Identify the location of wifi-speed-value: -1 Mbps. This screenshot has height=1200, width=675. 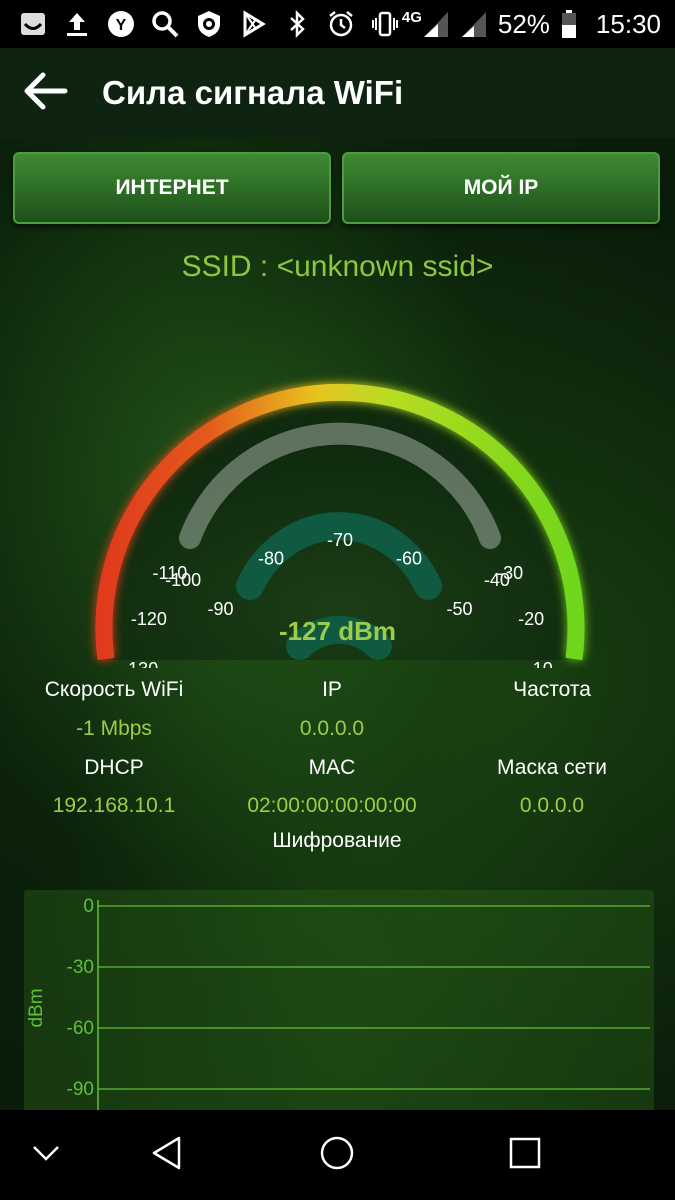
(114, 728).